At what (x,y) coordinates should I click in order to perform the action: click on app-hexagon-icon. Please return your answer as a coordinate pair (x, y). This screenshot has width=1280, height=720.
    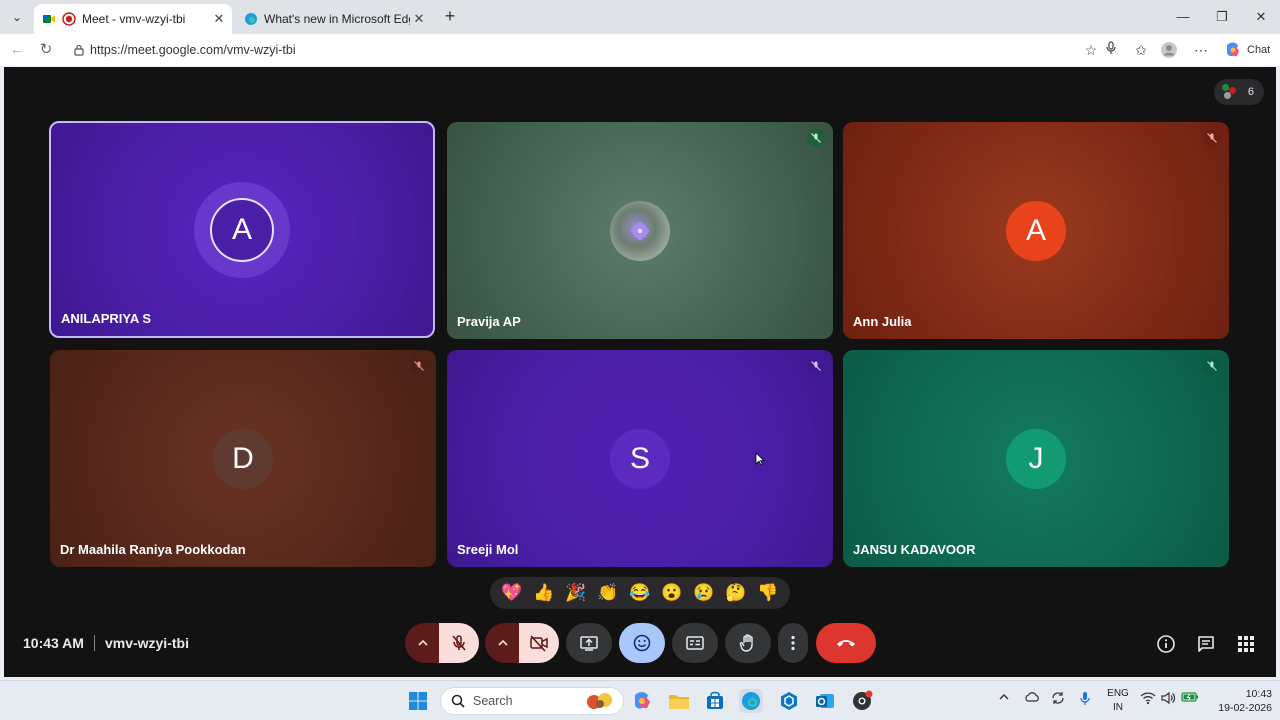
    Looking at the image, I should click on (789, 701).